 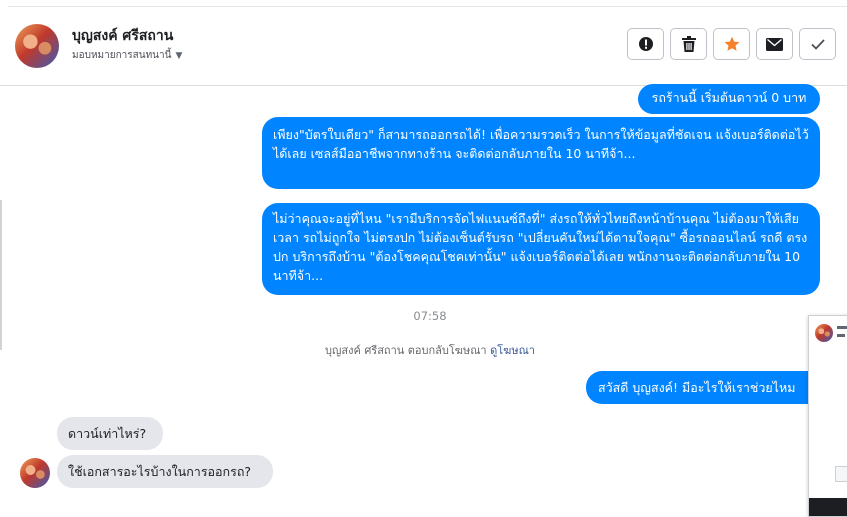 I want to click on report-button, so click(x=645, y=44).